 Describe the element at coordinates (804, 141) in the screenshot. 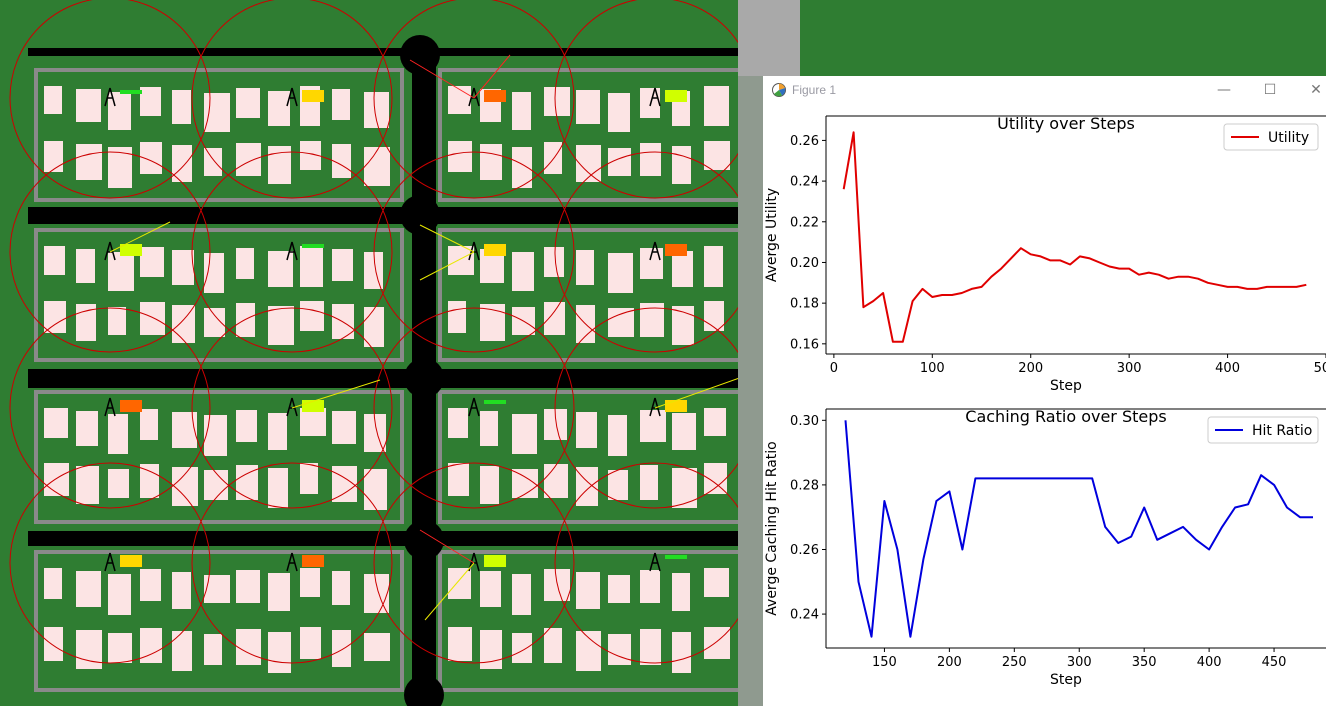

I see `y-tick-label: 0.26` at that location.